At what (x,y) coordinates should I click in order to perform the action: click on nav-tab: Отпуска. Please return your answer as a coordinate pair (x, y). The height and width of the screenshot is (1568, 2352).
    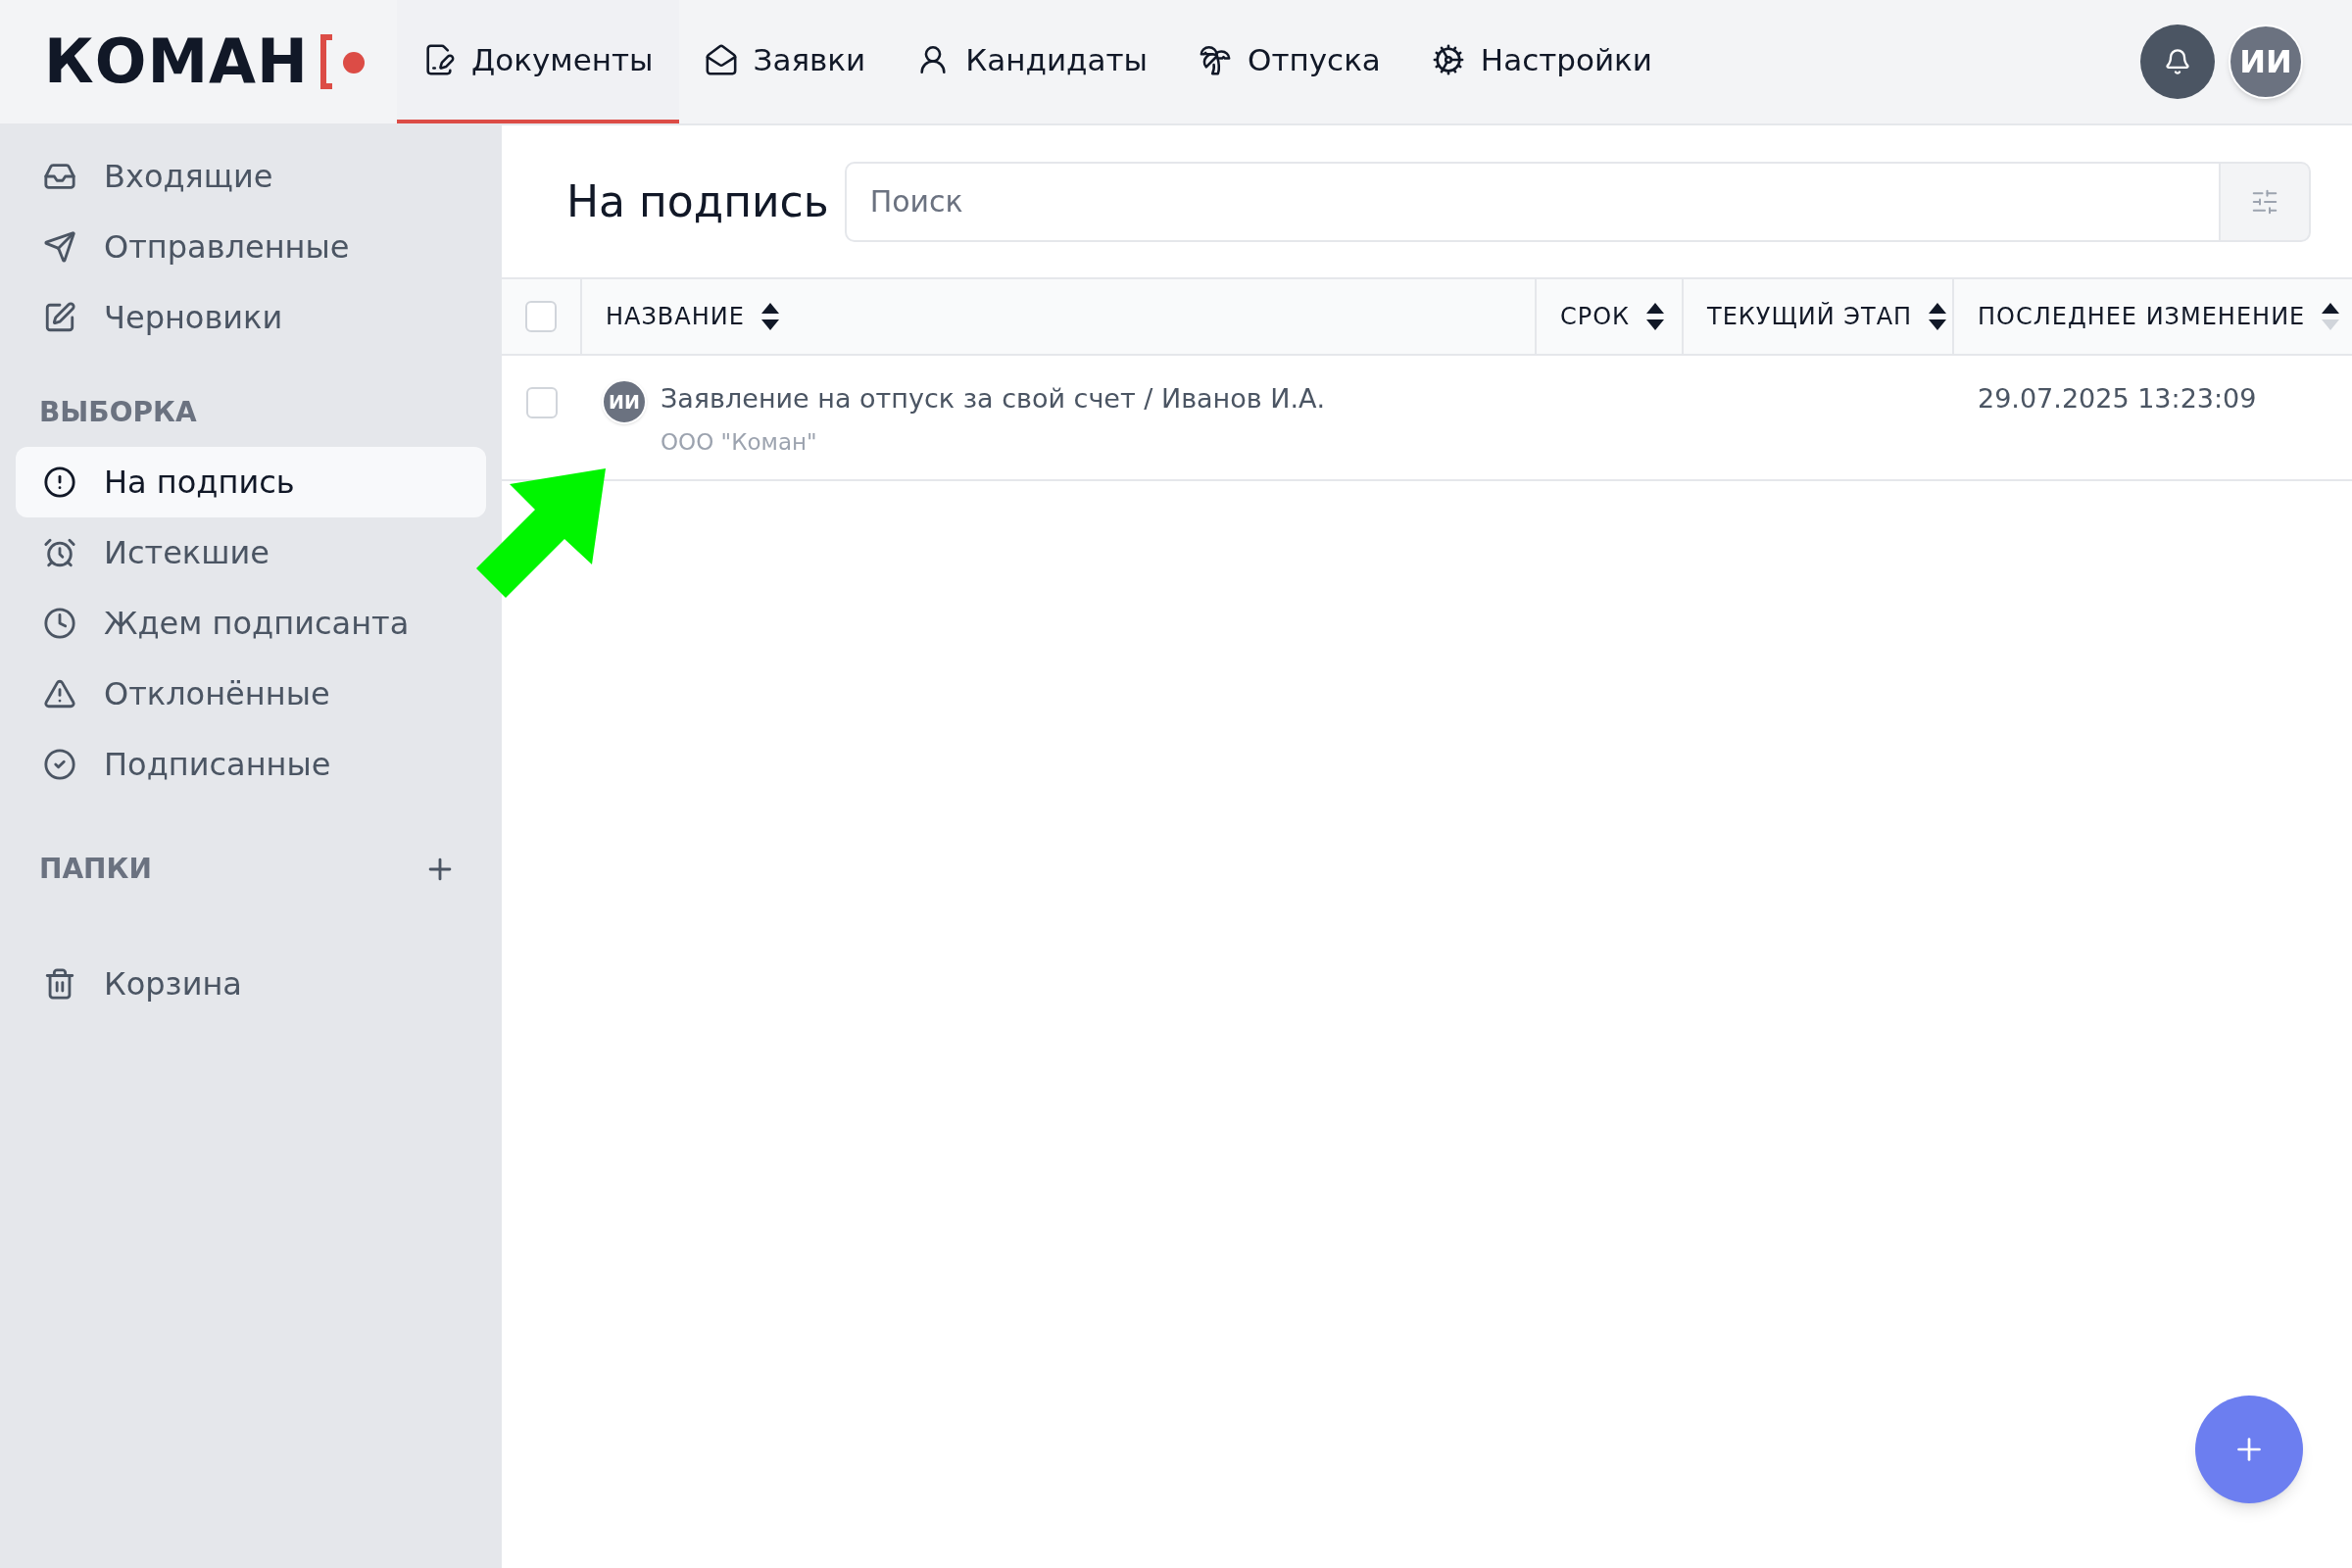
    Looking at the image, I should click on (1289, 61).